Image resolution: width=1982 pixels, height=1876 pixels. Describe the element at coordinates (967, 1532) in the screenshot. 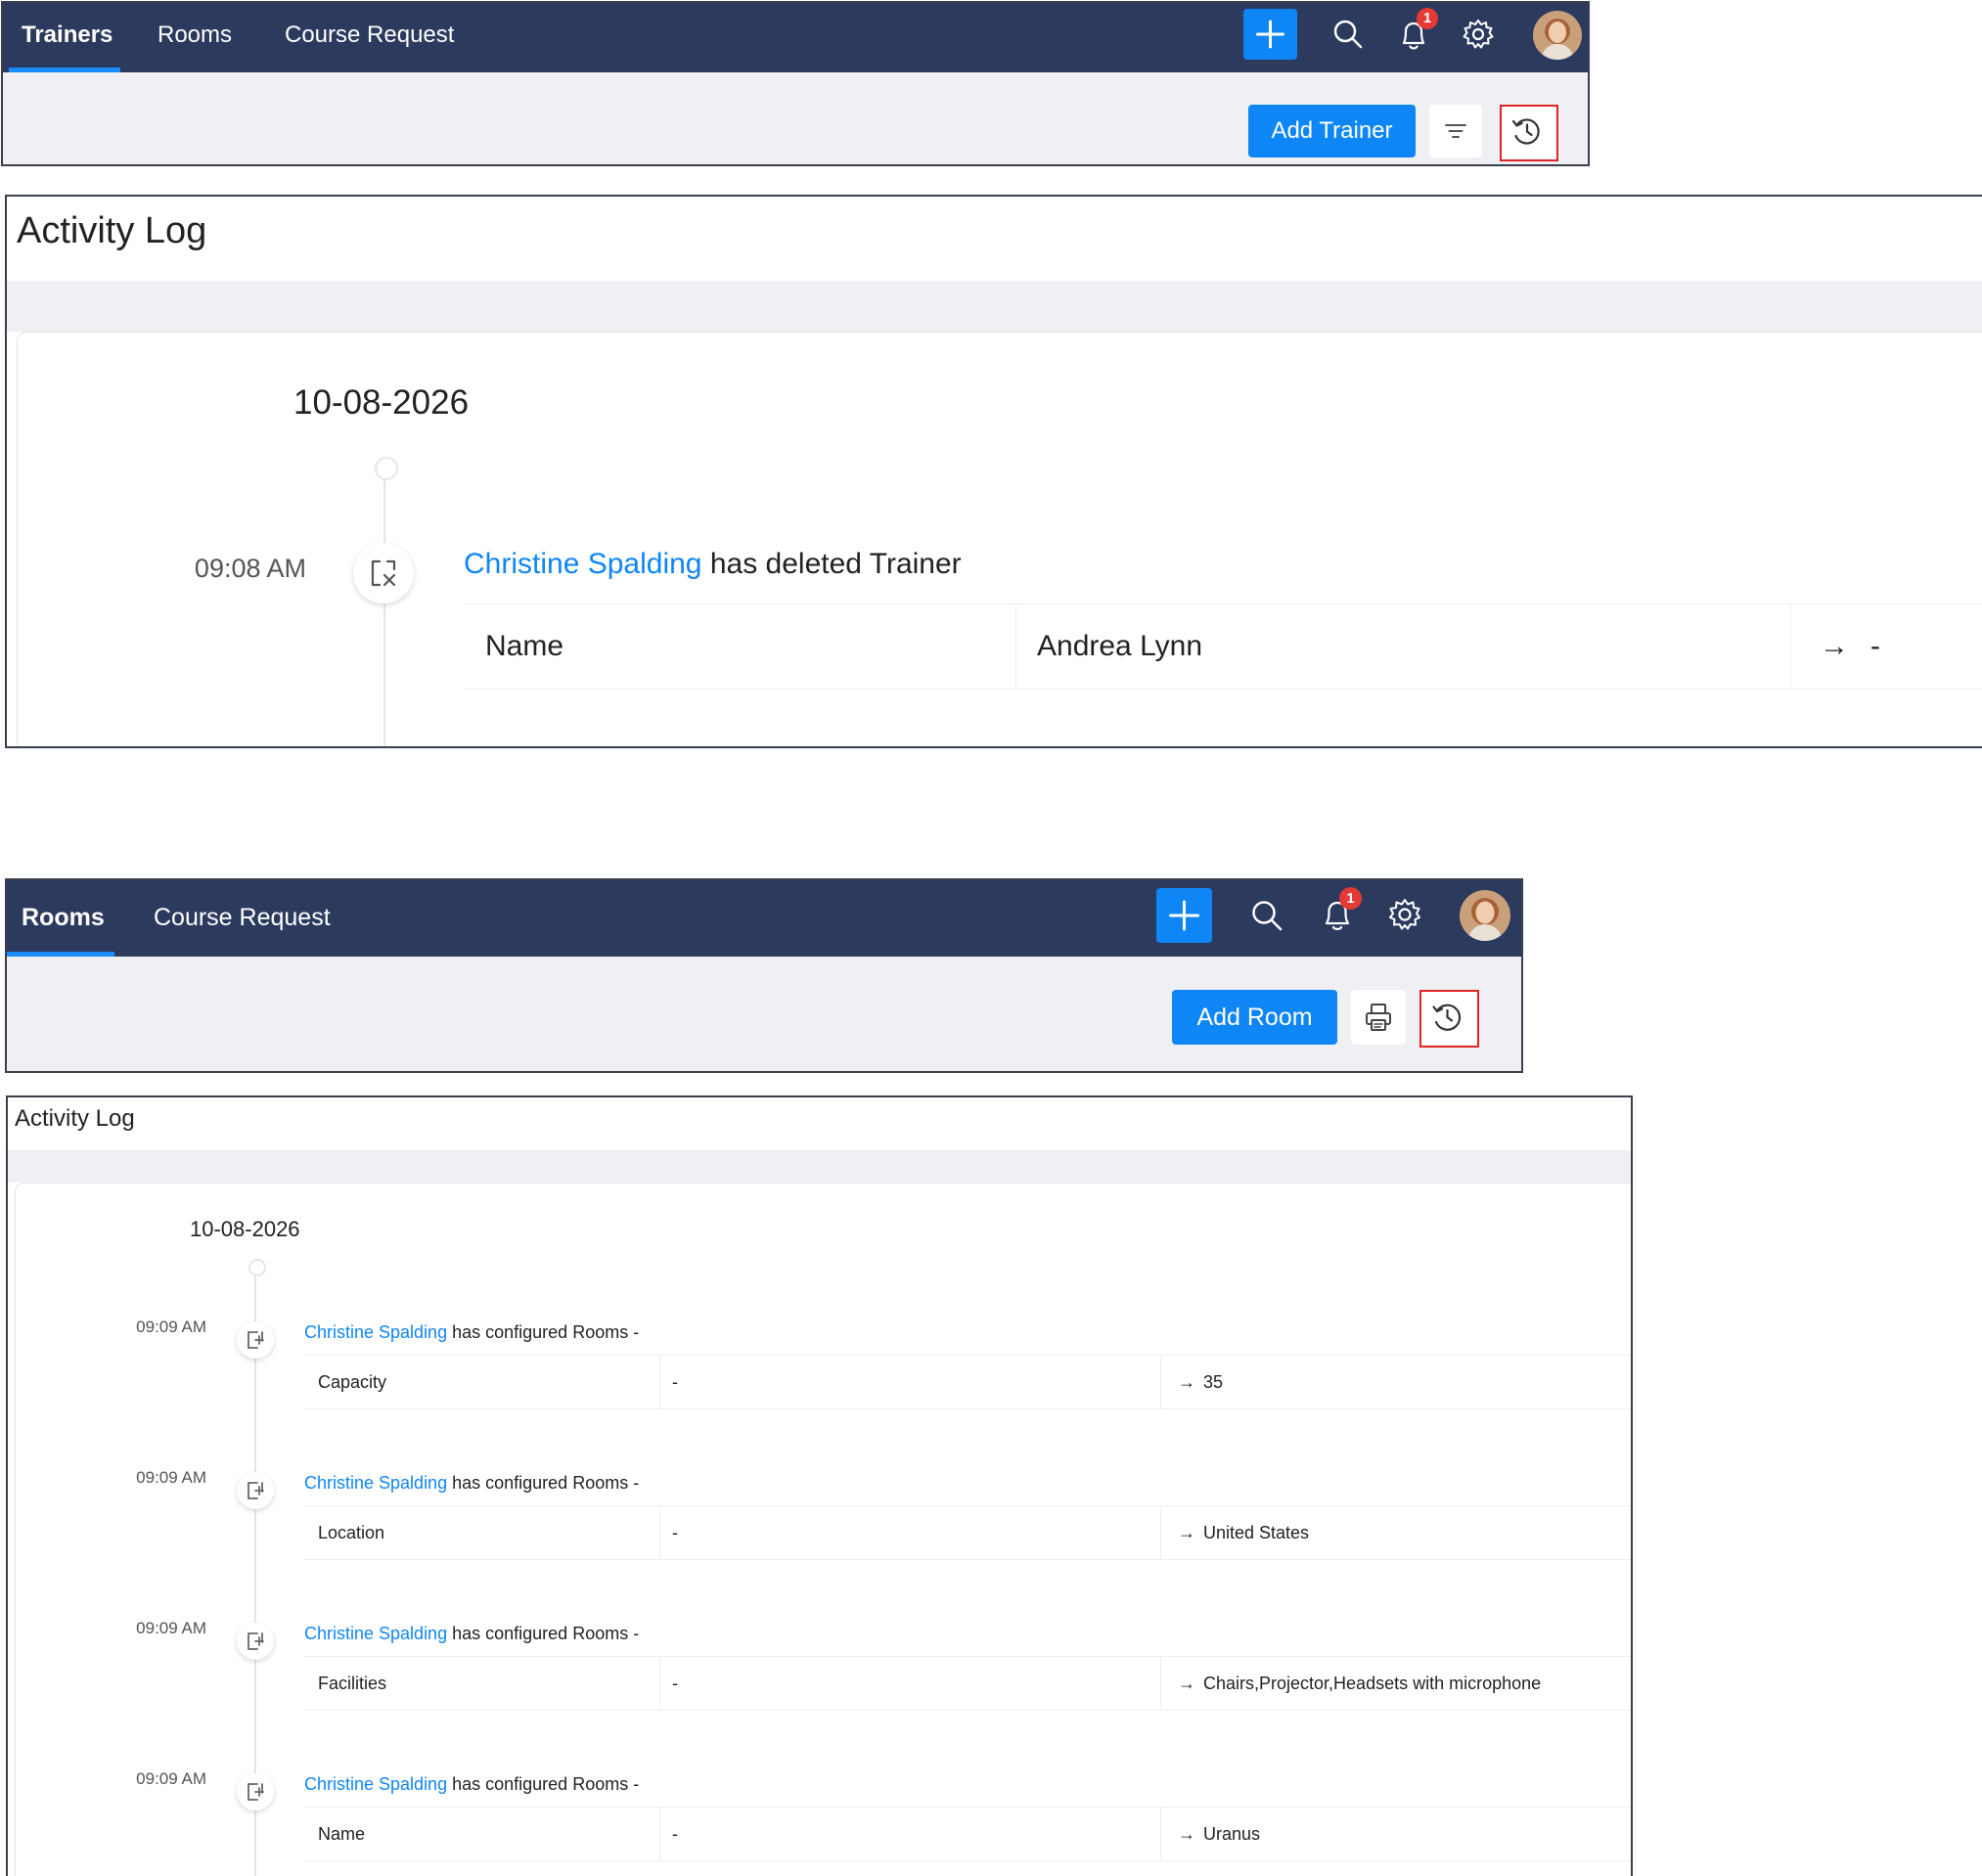

I see `entry-detail-row: Location - → United States` at that location.